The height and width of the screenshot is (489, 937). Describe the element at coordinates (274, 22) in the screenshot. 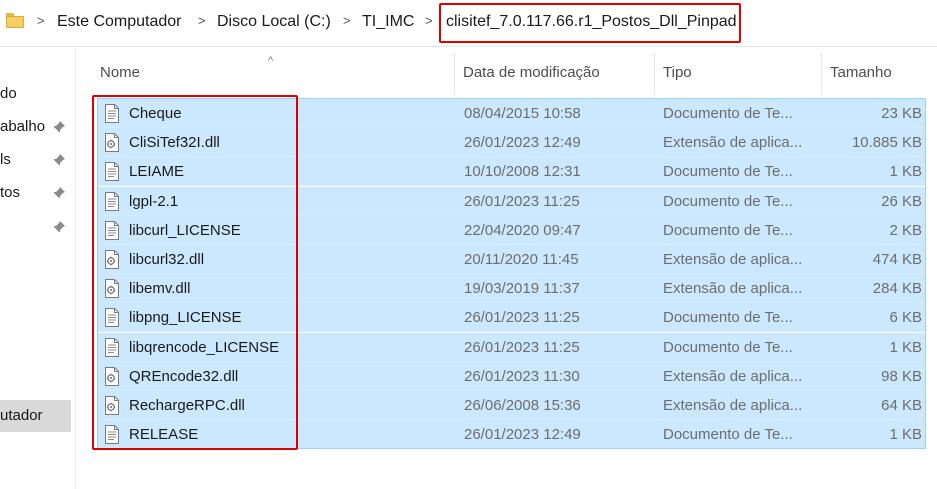

I see `breadcrumb-local-disk: Disco Local (C:)` at that location.